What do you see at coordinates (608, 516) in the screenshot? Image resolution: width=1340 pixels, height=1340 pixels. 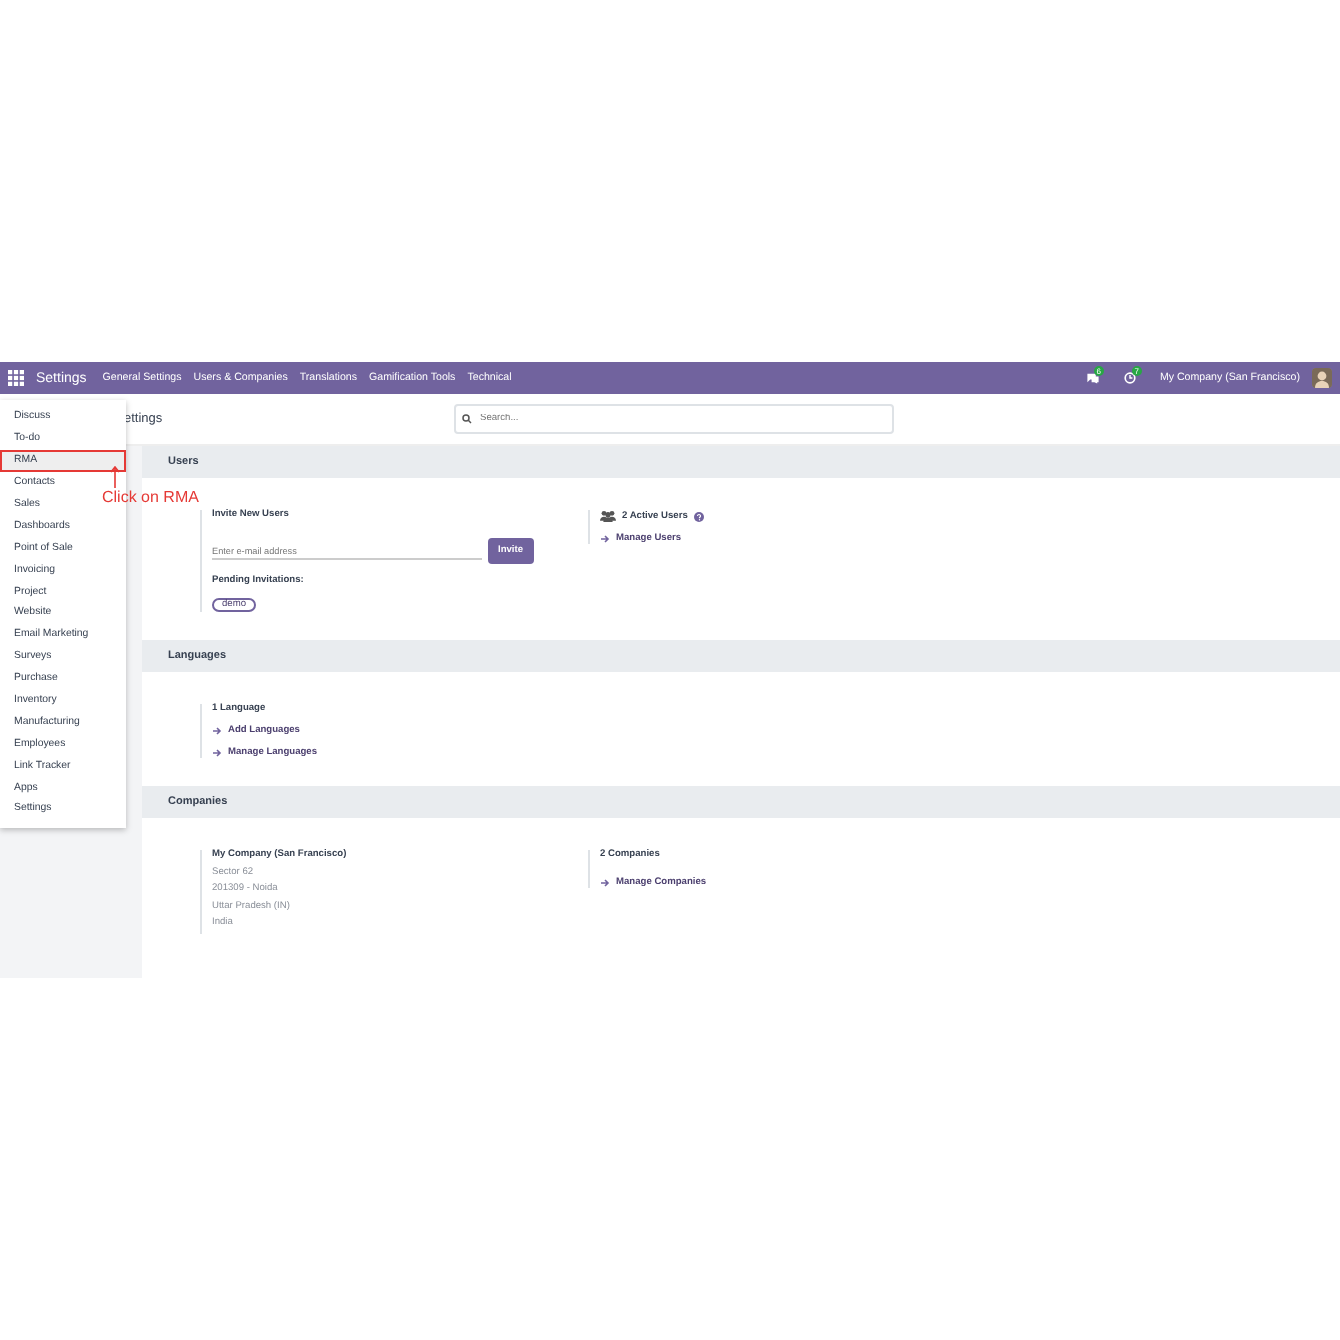 I see `users-icon` at bounding box center [608, 516].